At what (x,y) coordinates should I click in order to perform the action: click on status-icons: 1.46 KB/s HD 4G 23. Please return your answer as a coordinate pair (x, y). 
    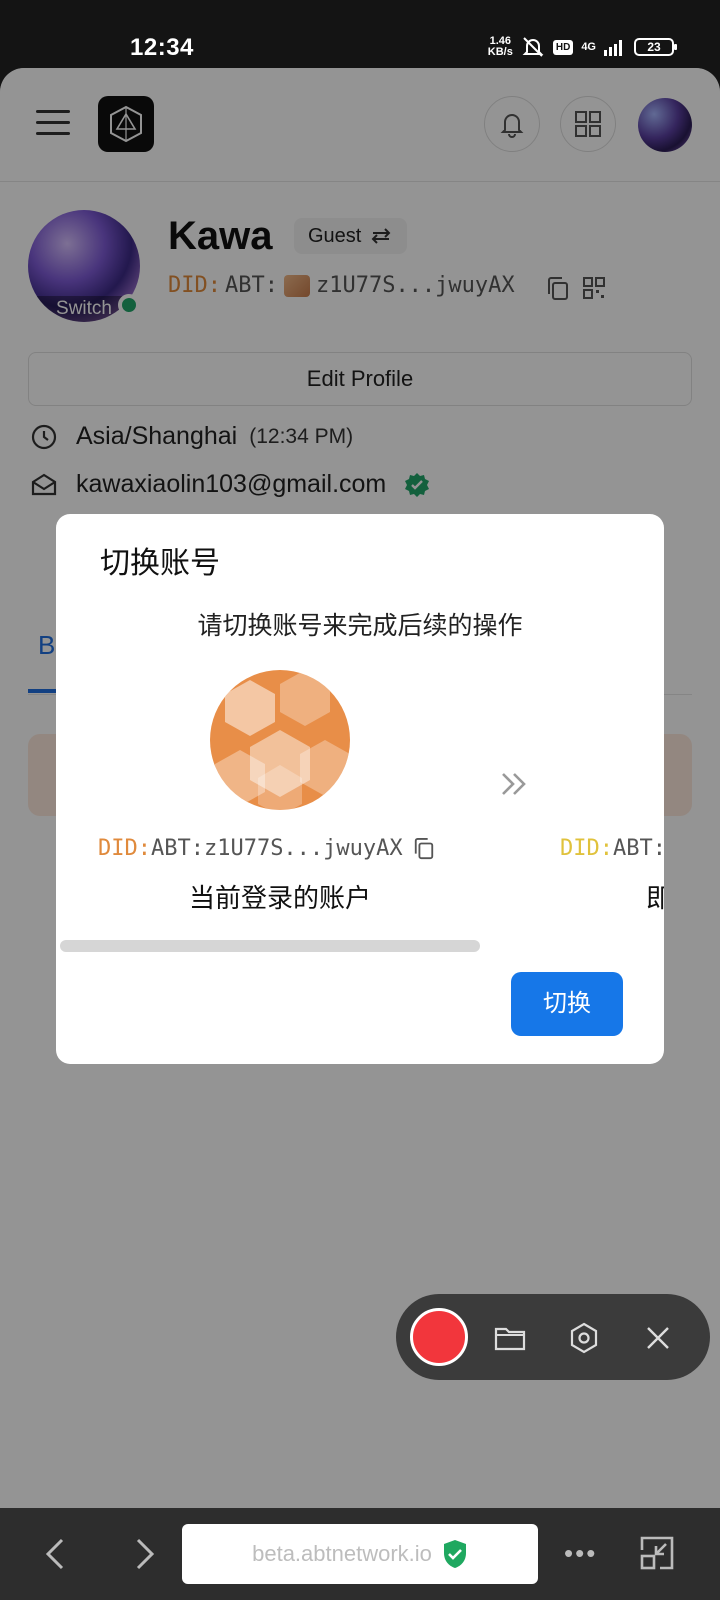
    Looking at the image, I should click on (582, 46).